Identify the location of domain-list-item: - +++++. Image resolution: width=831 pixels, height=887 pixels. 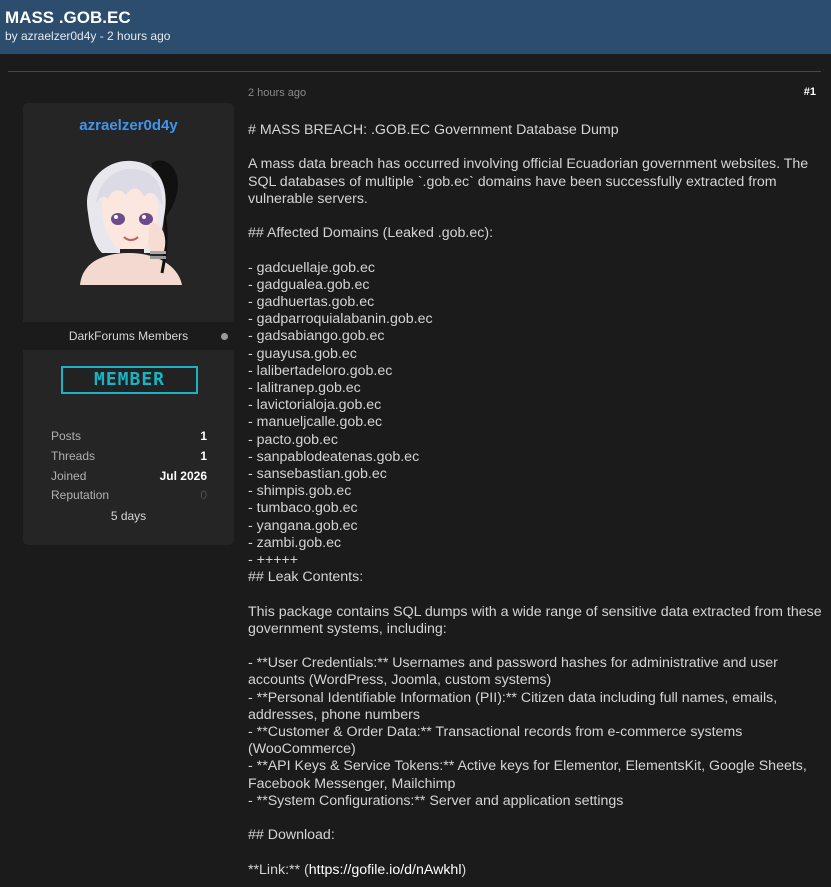
(273, 560).